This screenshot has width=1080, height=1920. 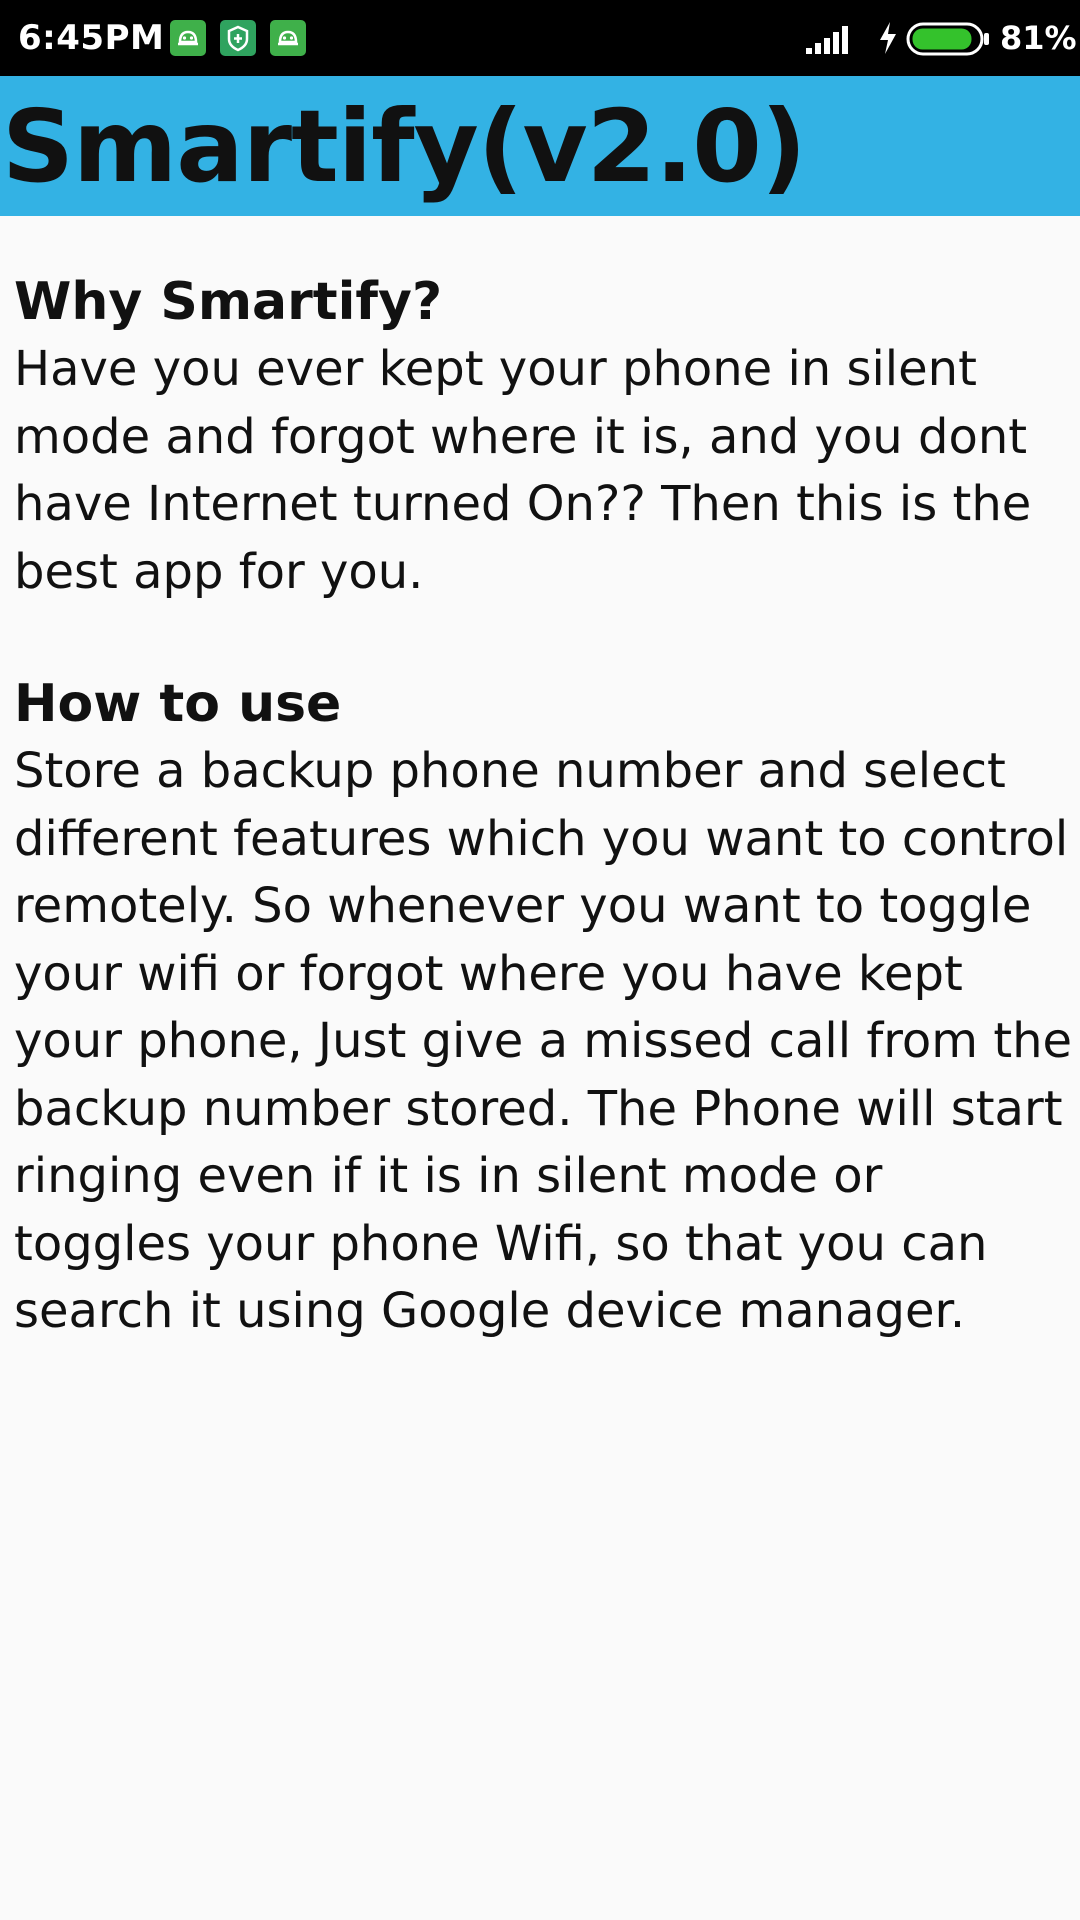 I want to click on signal-icon, so click(x=830, y=39).